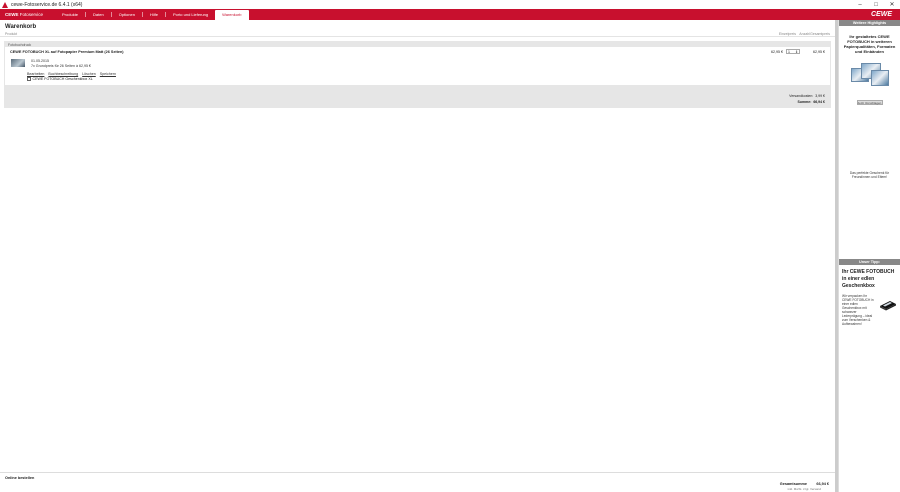 This screenshot has width=900, height=492. I want to click on grand-total-value: 66,94 €, so click(822, 484).